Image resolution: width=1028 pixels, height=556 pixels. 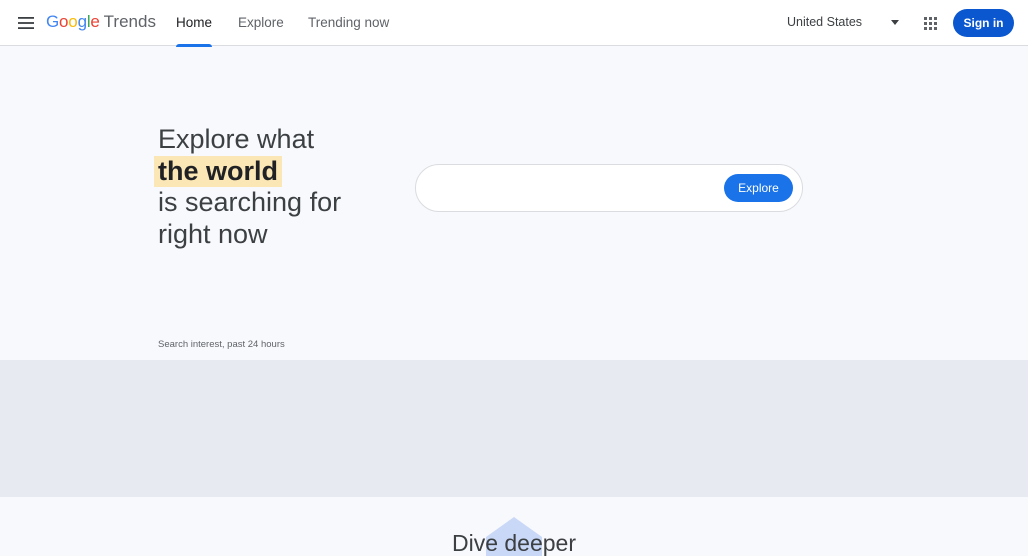 I want to click on google-wordmark: Google, so click(x=73, y=21).